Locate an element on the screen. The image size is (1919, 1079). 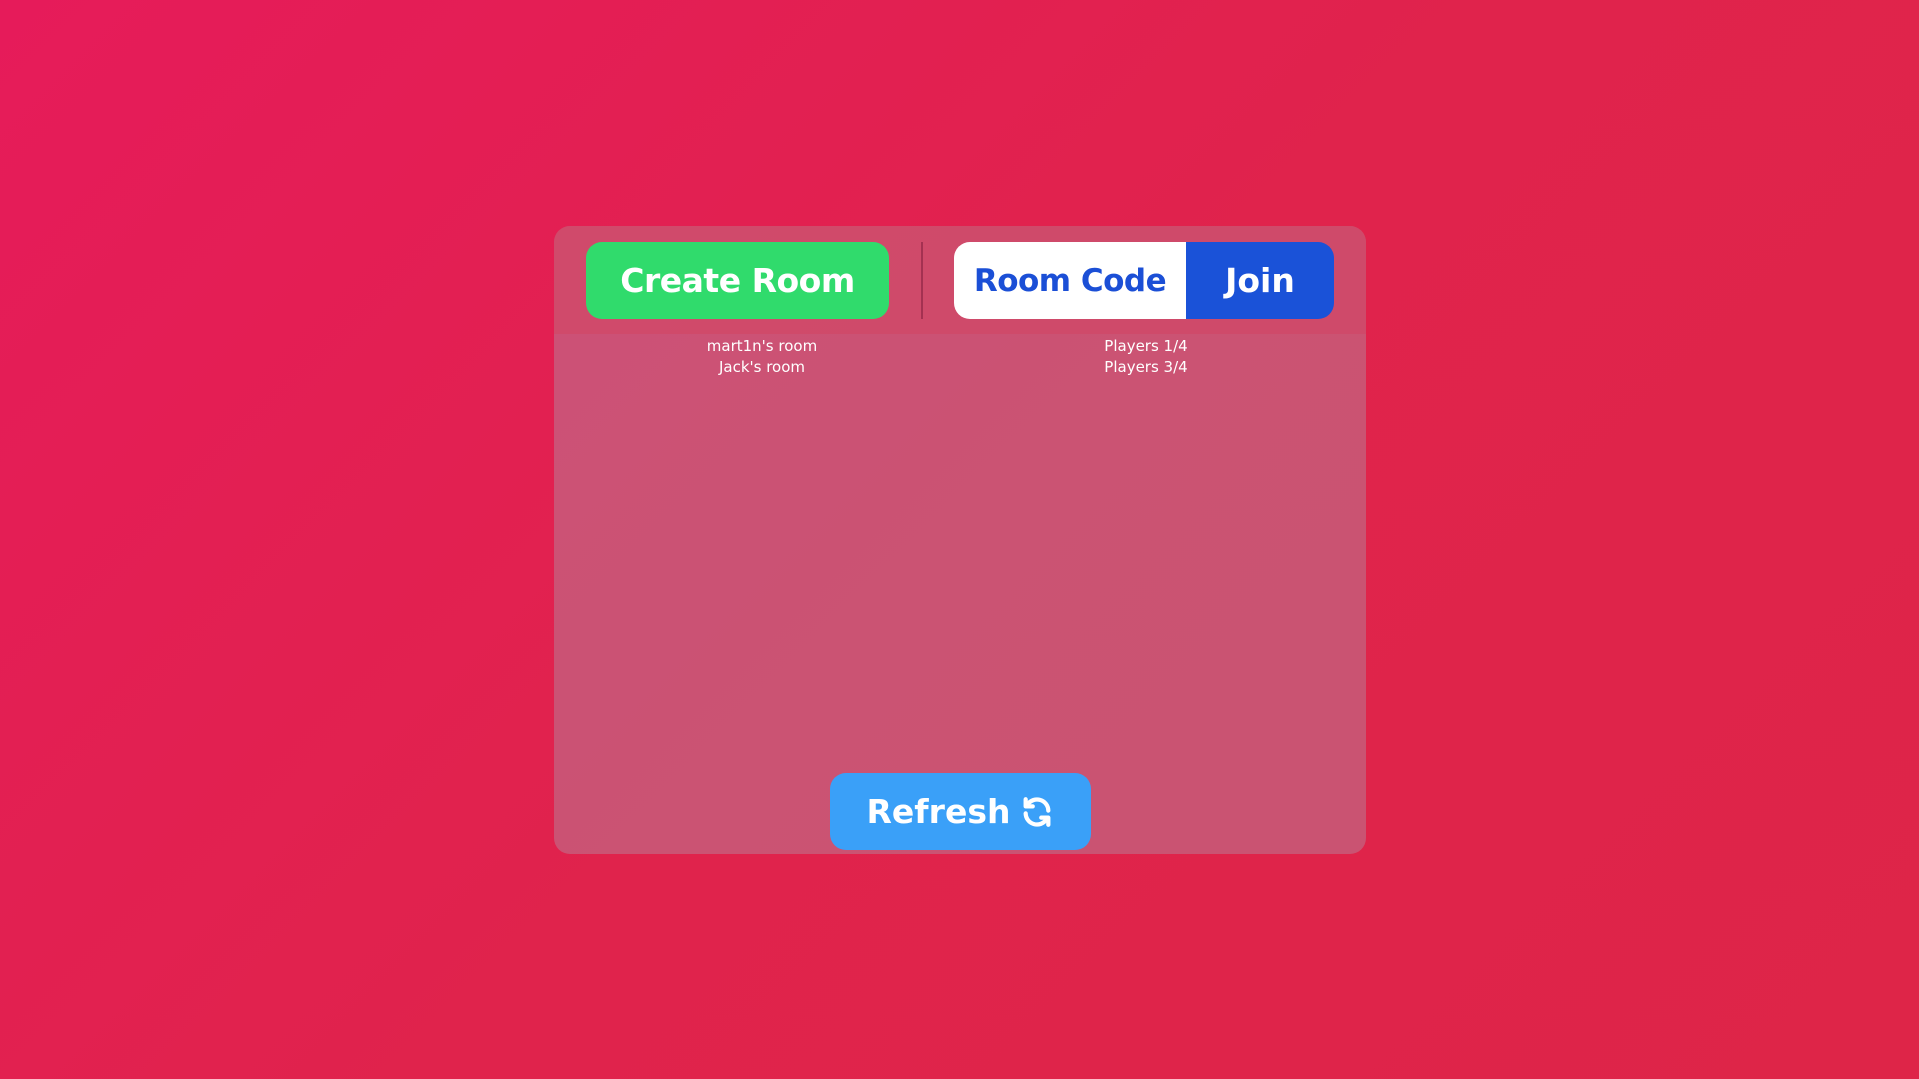
refresh-label: Refresh is located at coordinates (938, 811).